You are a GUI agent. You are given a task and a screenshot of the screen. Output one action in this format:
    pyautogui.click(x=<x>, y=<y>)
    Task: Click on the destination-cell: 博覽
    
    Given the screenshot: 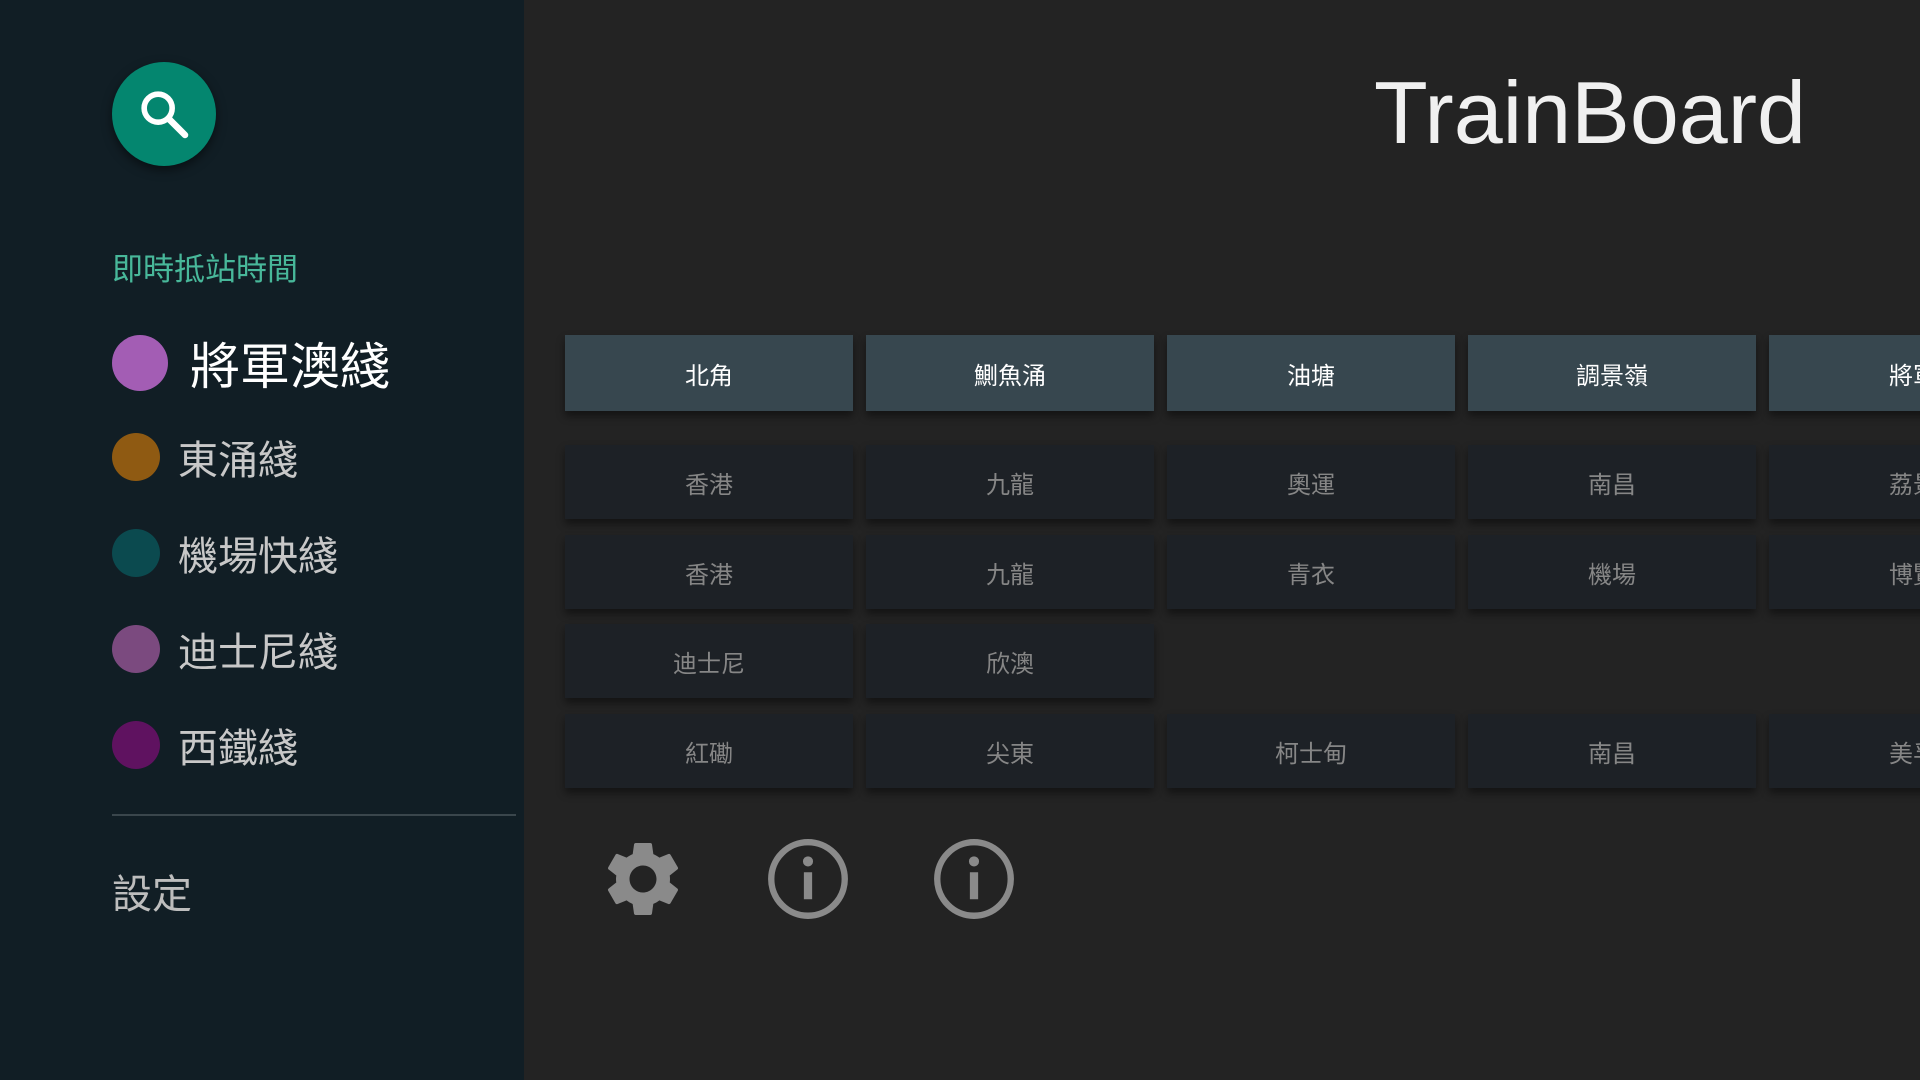 What is the action you would take?
    pyautogui.click(x=1844, y=572)
    